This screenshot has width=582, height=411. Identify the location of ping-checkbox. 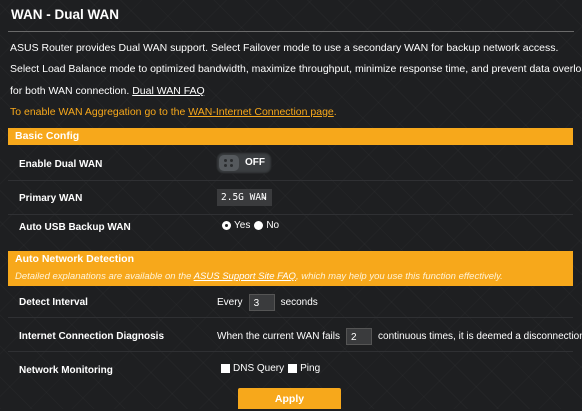
(293, 368).